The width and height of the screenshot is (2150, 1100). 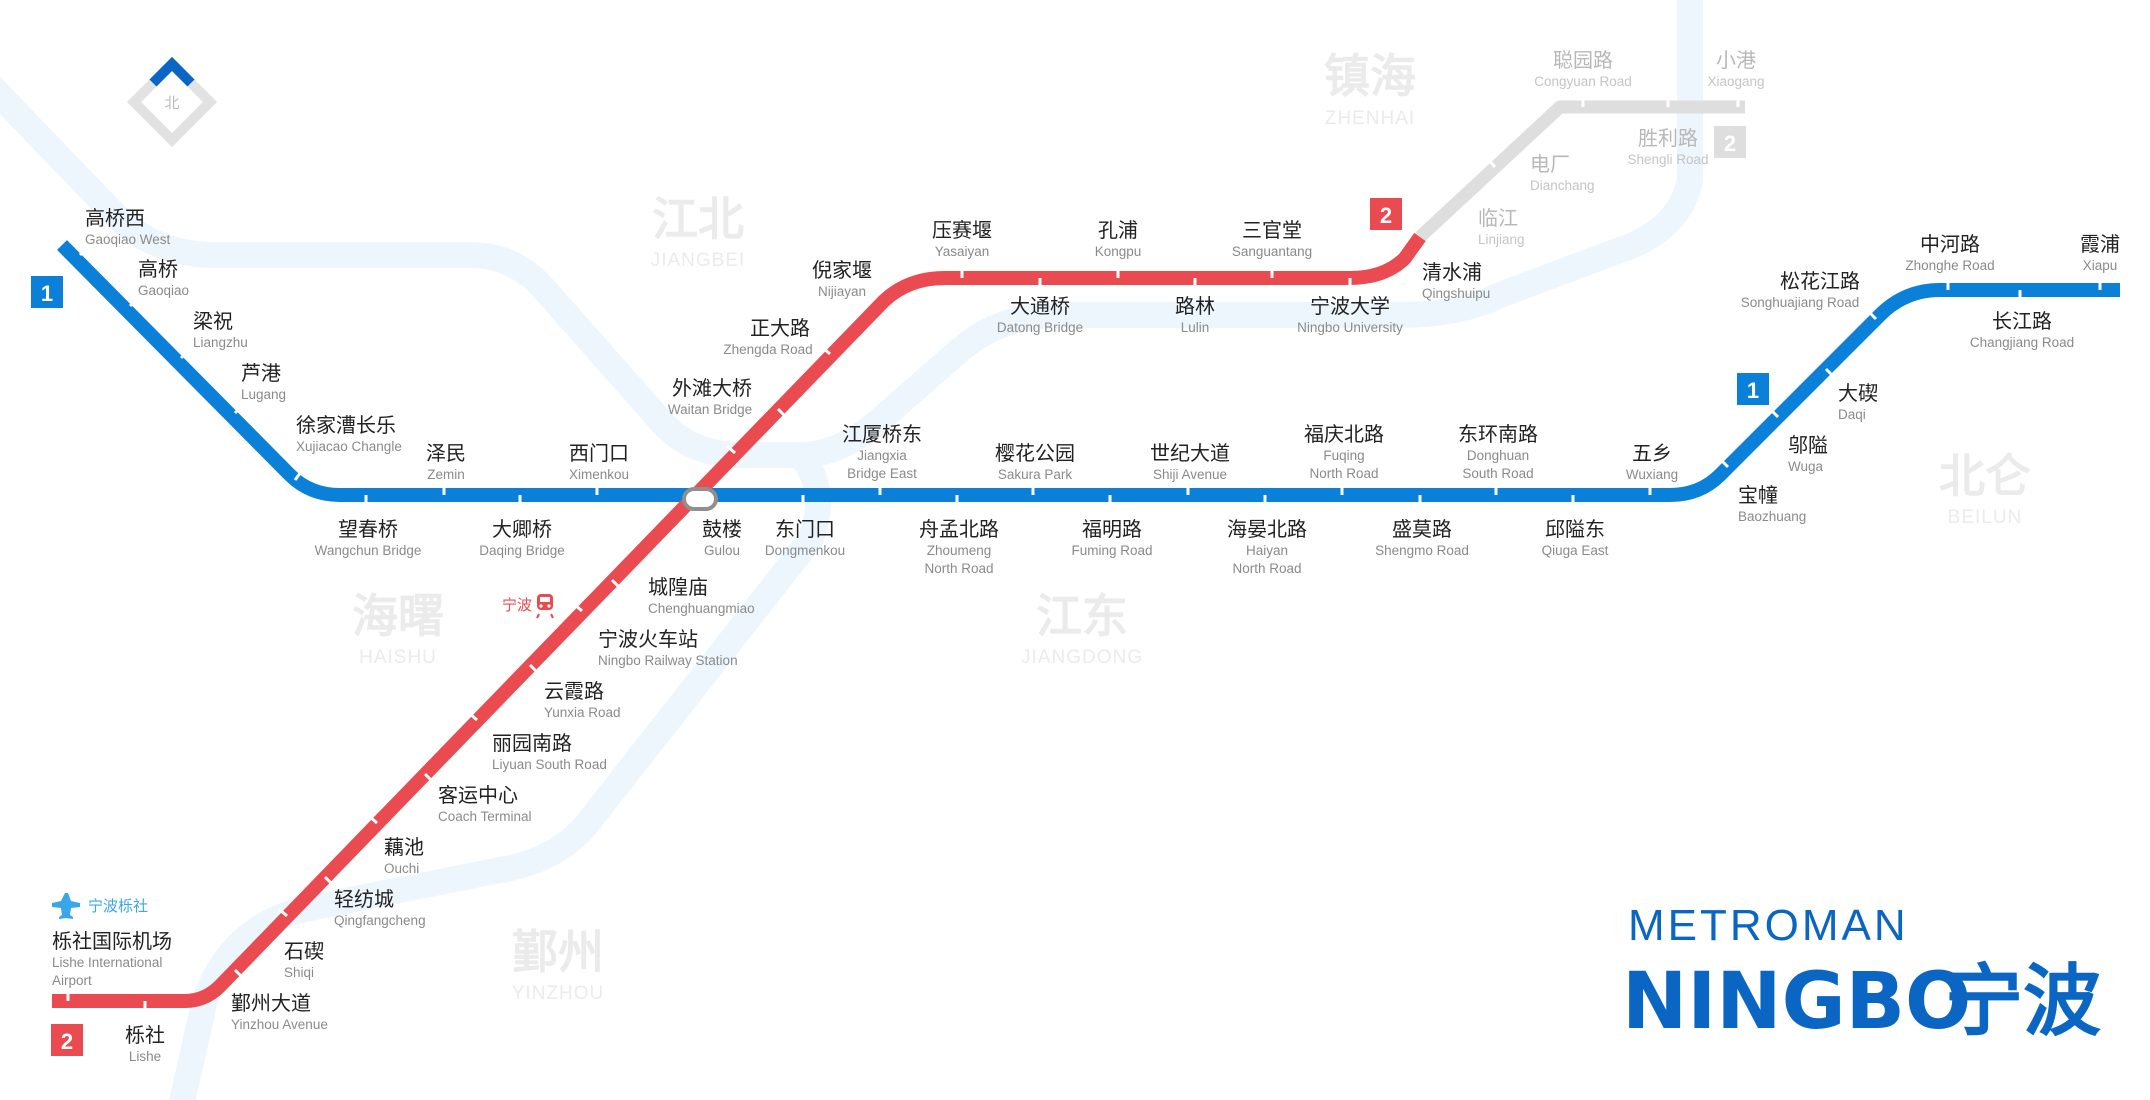 I want to click on station-lugang-zh: 芦港, so click(x=261, y=373).